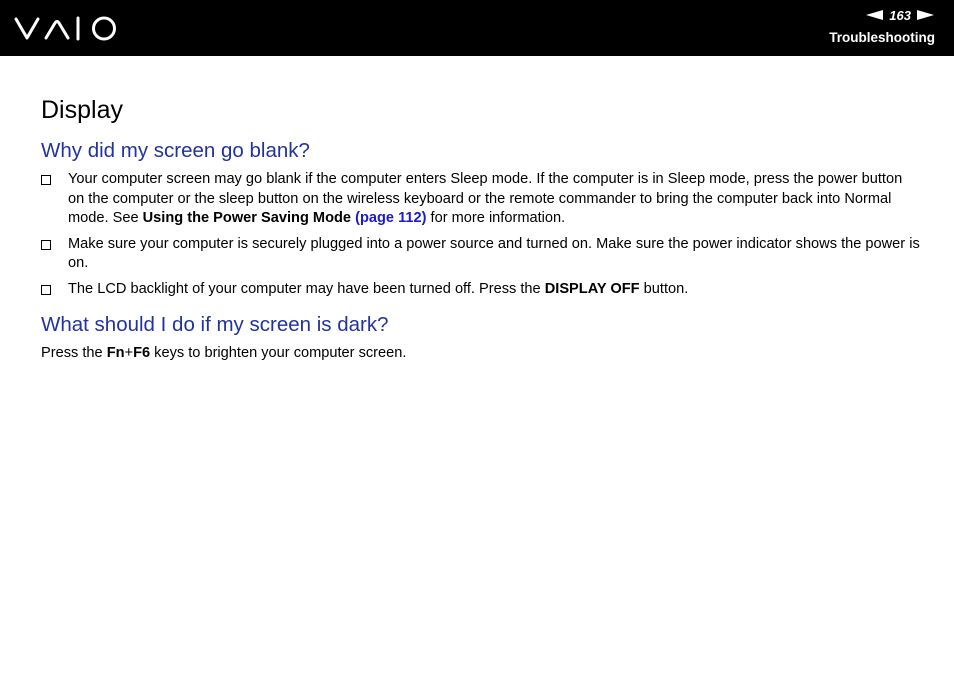 The width and height of the screenshot is (954, 674). What do you see at coordinates (247, 218) in the screenshot?
I see `item-bold-text: Using the Power Saving Mode` at bounding box center [247, 218].